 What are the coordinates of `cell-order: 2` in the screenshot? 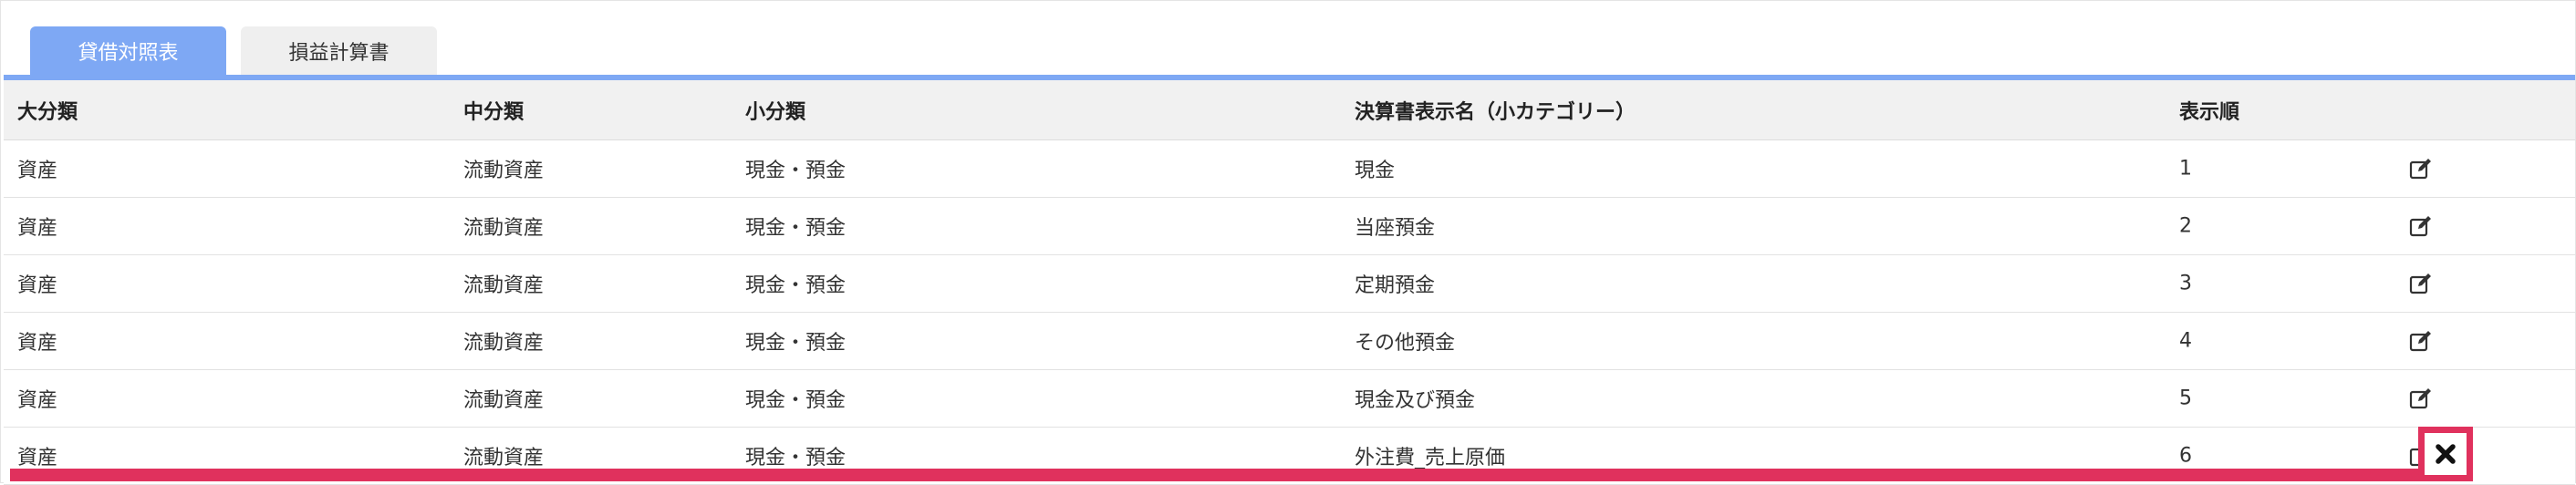 It's located at (2185, 226).